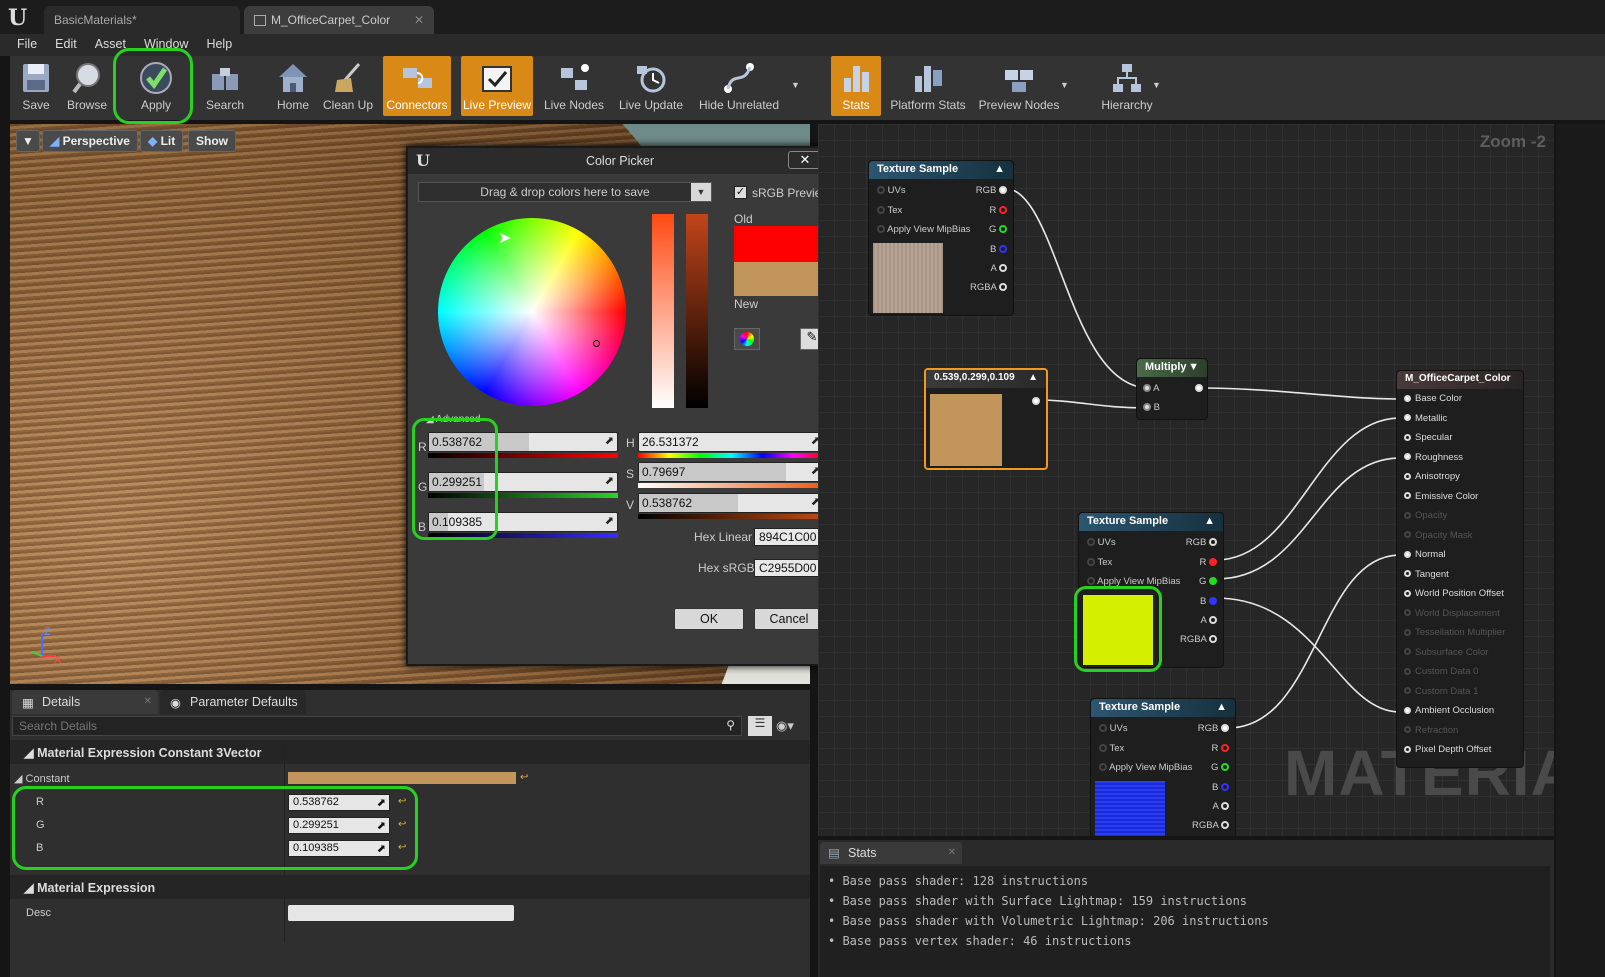 The image size is (1605, 977). I want to click on result-pin: Custom Data 1, so click(1441, 691).